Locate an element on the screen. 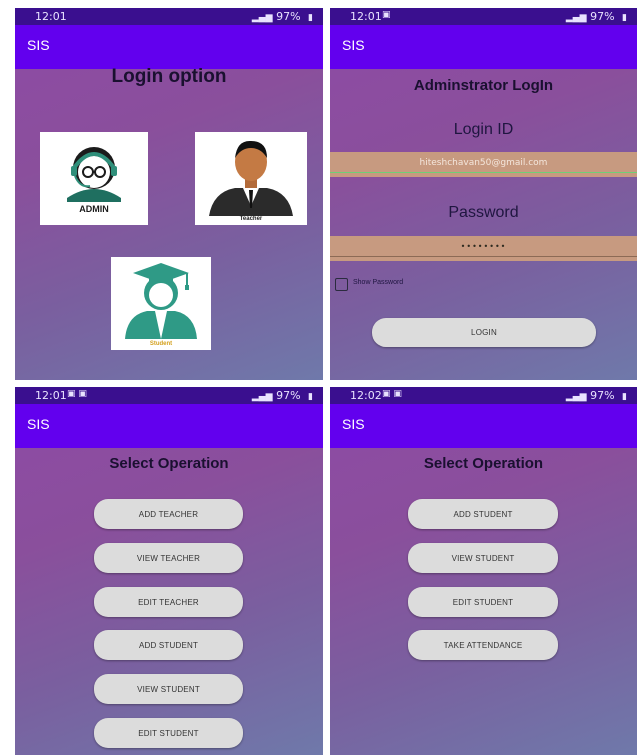 Image resolution: width=639 pixels, height=755 pixels. status-bar: 12:01 ▣ ▣ ▂▄▆ 97% ▮ is located at coordinates (169, 395).